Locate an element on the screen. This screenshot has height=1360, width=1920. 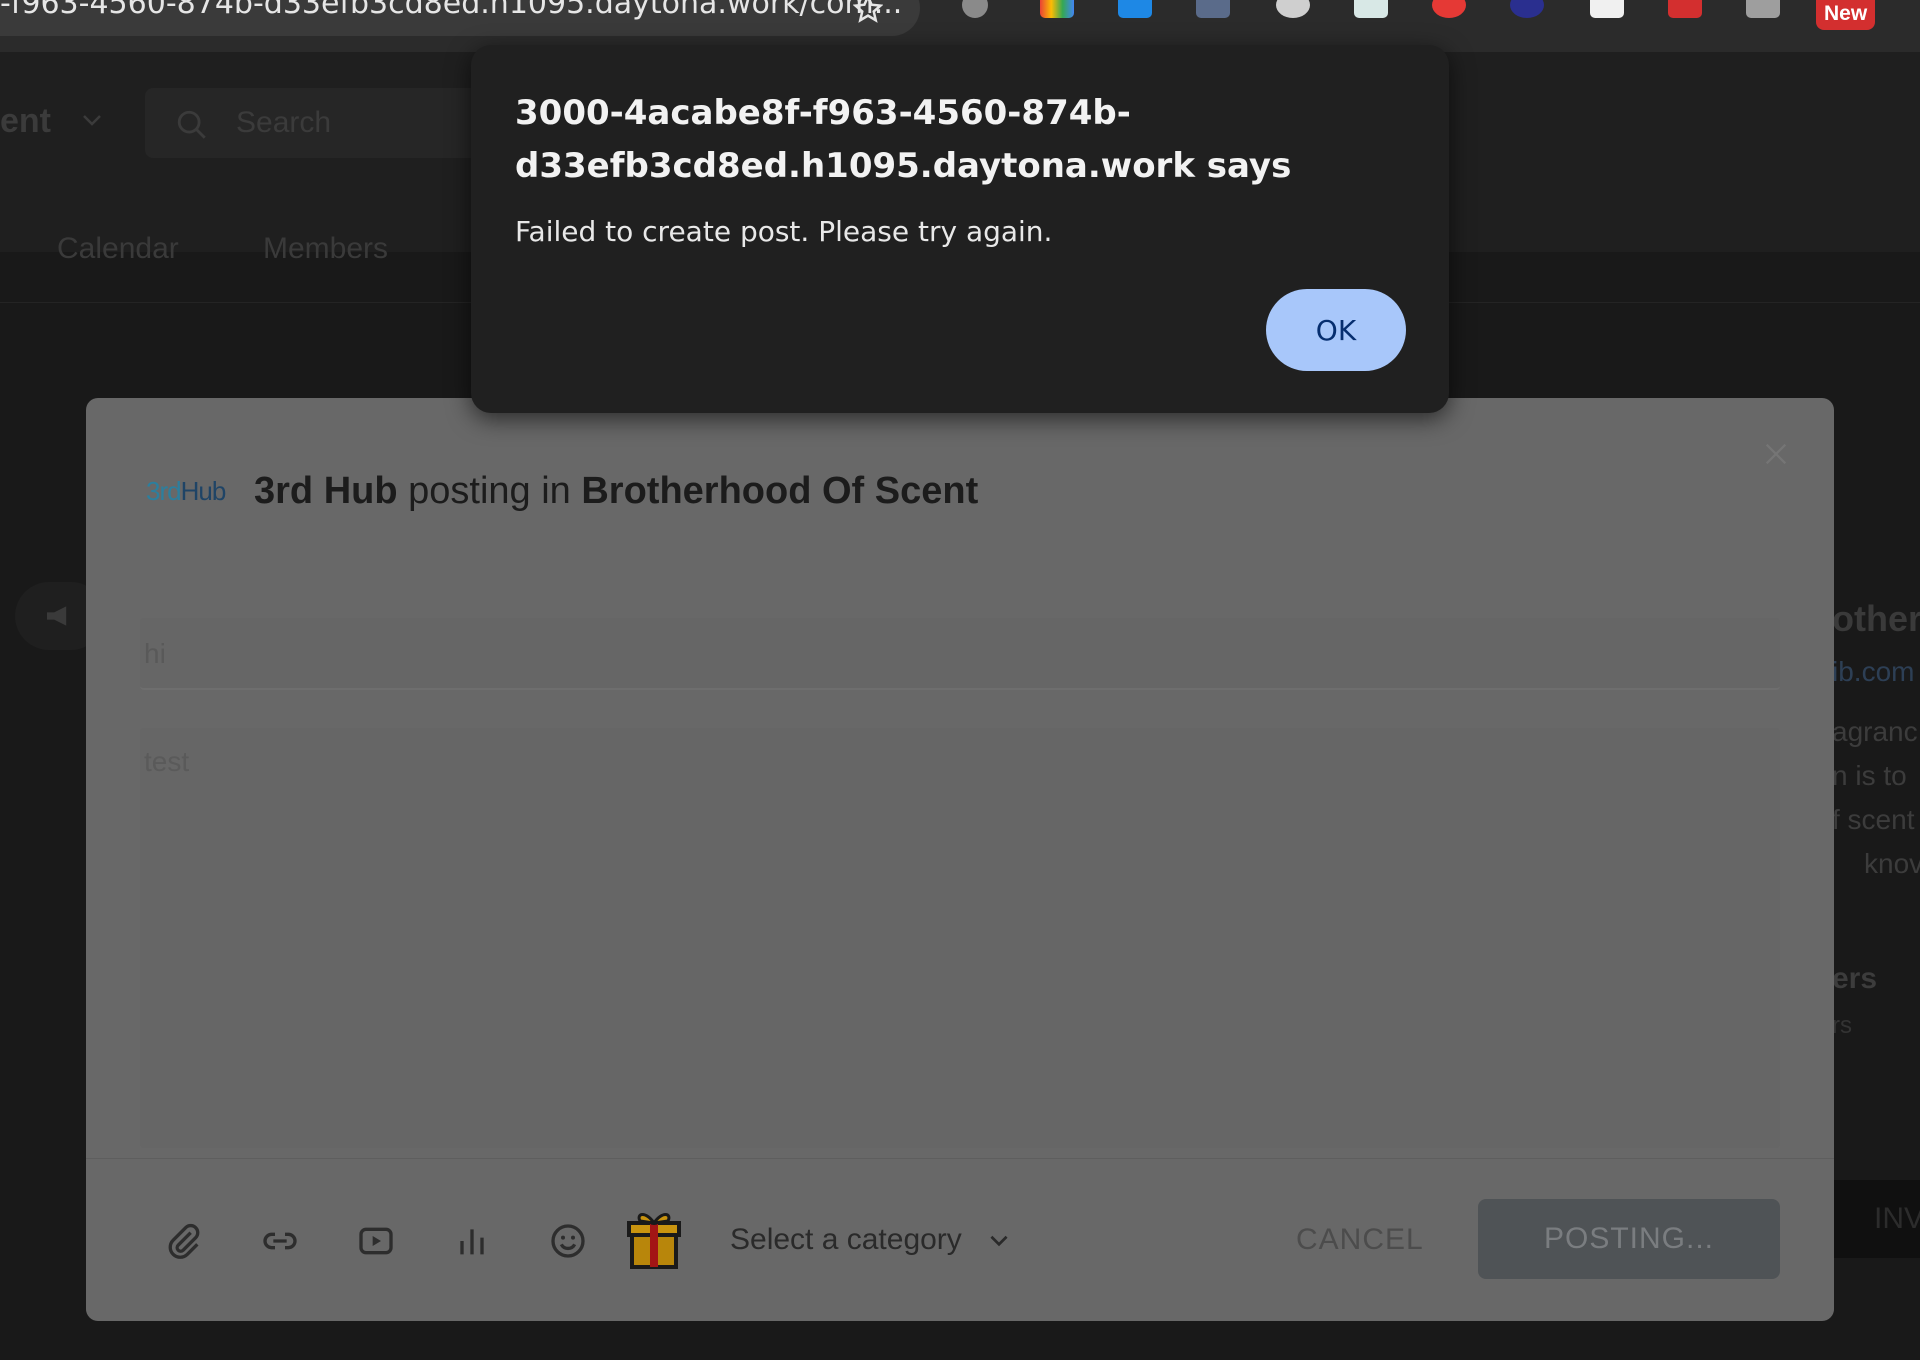
extension-book-icon is located at coordinates (1135, 9).